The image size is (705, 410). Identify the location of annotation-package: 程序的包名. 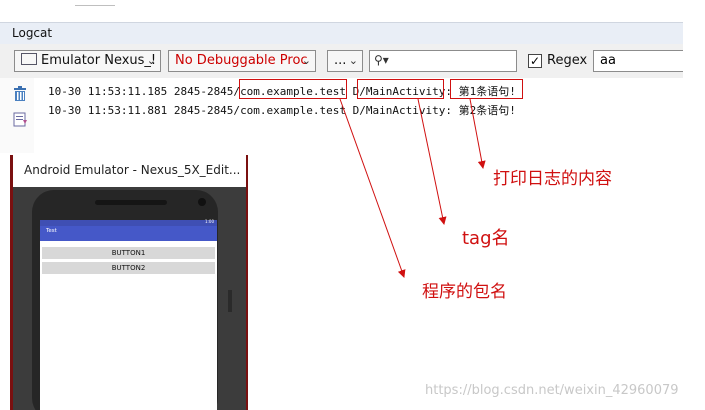
(464, 292).